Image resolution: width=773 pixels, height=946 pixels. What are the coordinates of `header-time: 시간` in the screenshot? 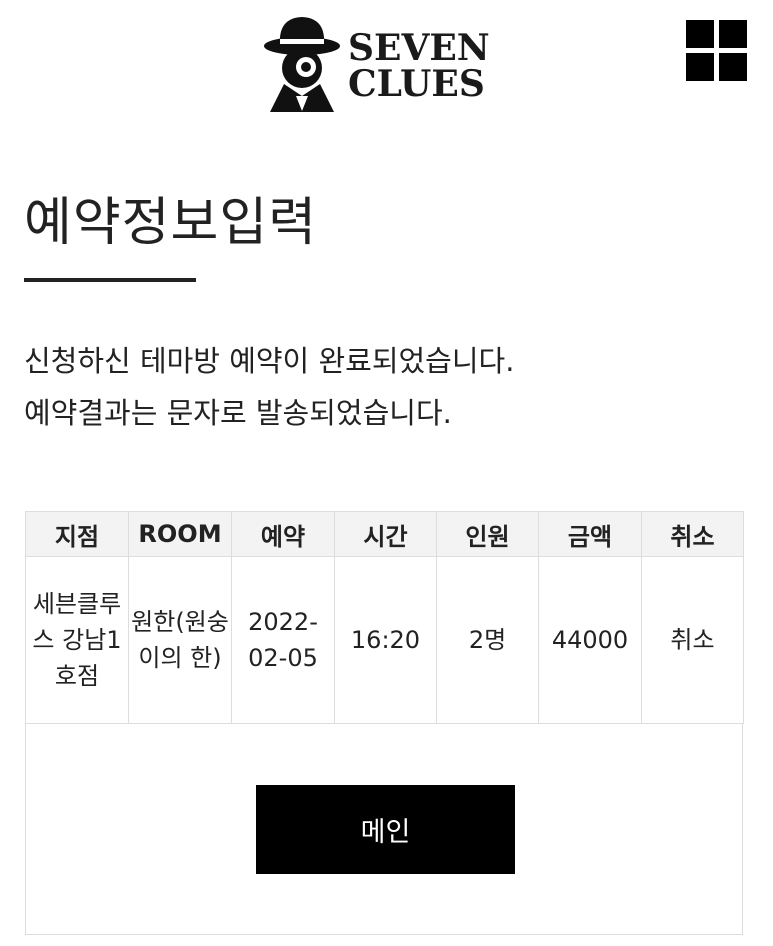 It's located at (385, 534).